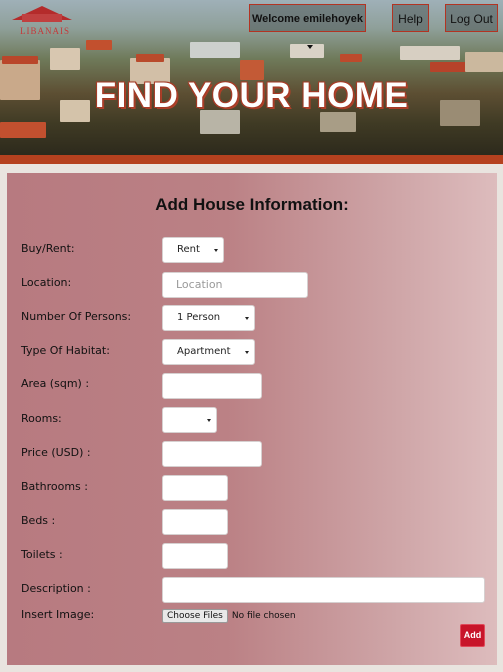 This screenshot has width=503, height=672. Describe the element at coordinates (307, 27) in the screenshot. I see `user-menu-dropdown: Welcome emilehoyek` at that location.